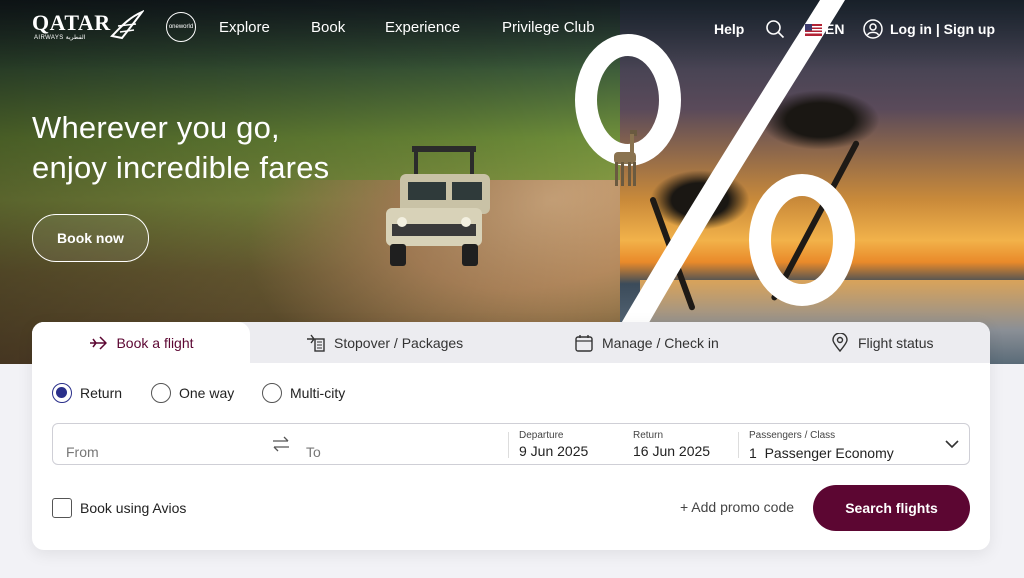  Describe the element at coordinates (180, 148) in the screenshot. I see `hero-headline: Wherever you go, enjoy incredible fares` at that location.